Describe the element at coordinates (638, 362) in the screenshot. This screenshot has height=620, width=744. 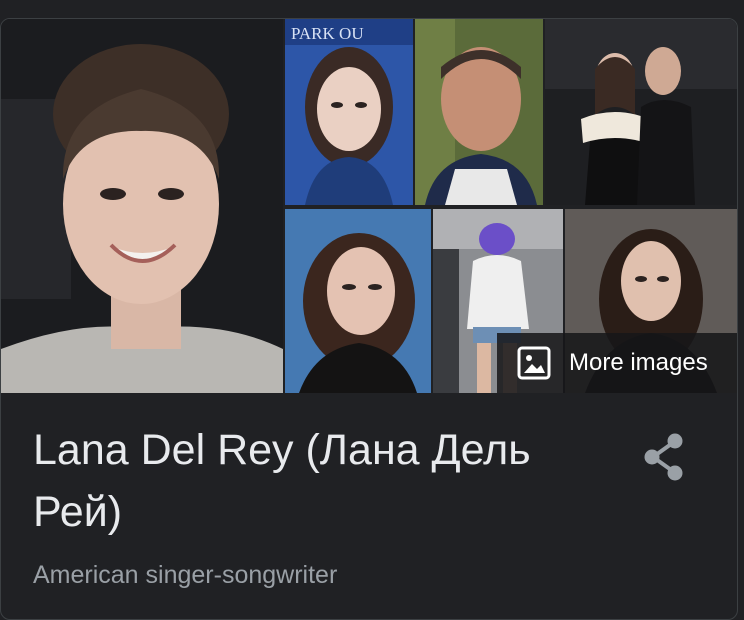
I see `more-images-label: More images` at that location.